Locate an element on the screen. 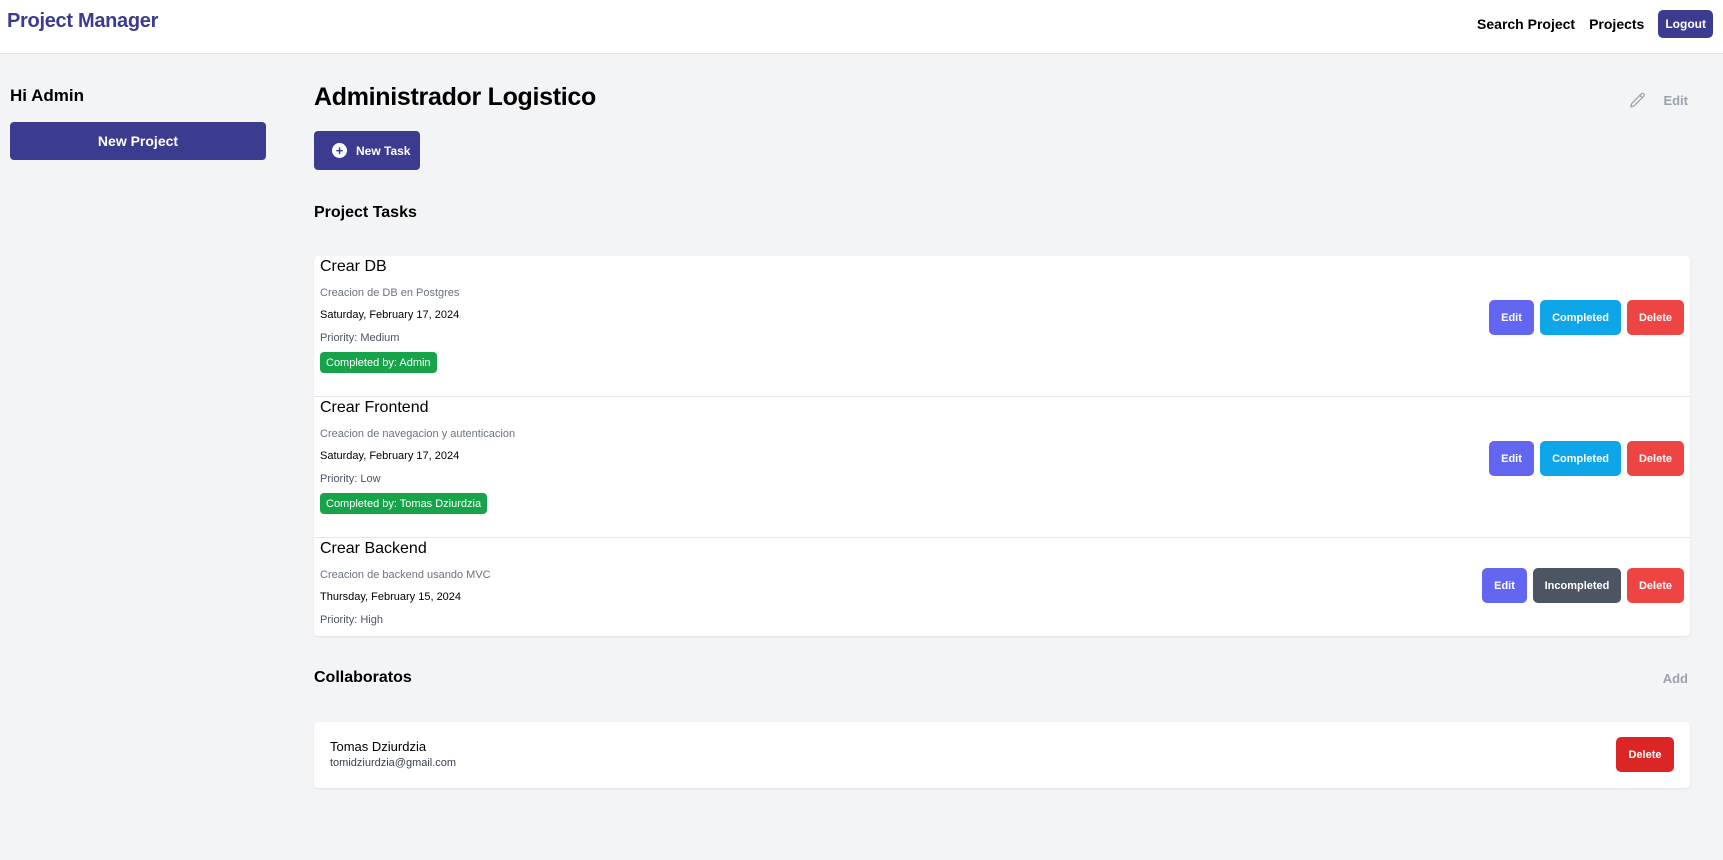 The width and height of the screenshot is (1723, 860). task-description: Creacion de backend usando MVC is located at coordinates (405, 575).